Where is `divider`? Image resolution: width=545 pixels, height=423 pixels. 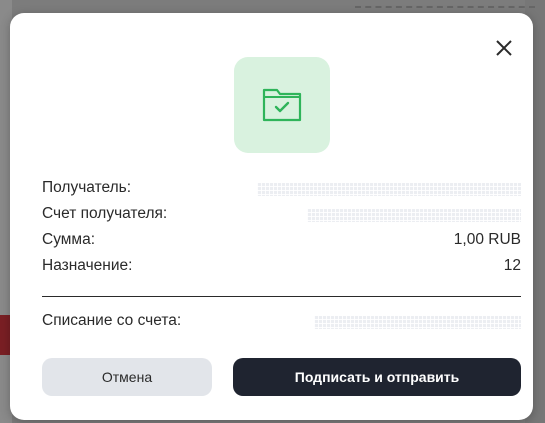 divider is located at coordinates (281, 296).